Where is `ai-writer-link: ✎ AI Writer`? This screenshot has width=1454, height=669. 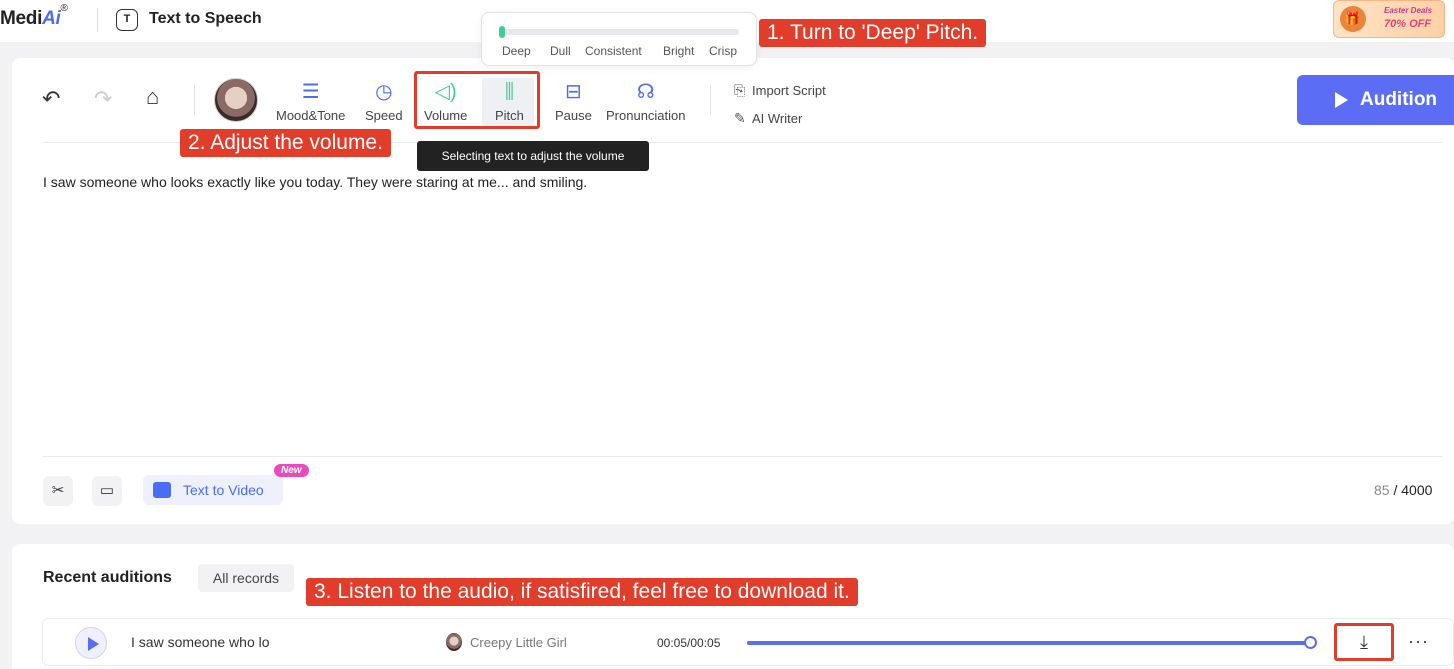
ai-writer-link: ✎ AI Writer is located at coordinates (768, 118).